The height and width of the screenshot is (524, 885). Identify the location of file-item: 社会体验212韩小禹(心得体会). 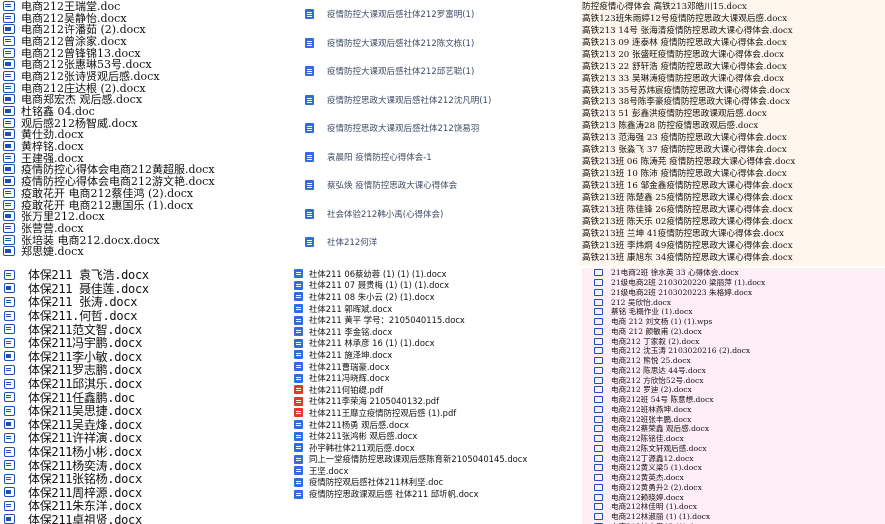
(436, 214).